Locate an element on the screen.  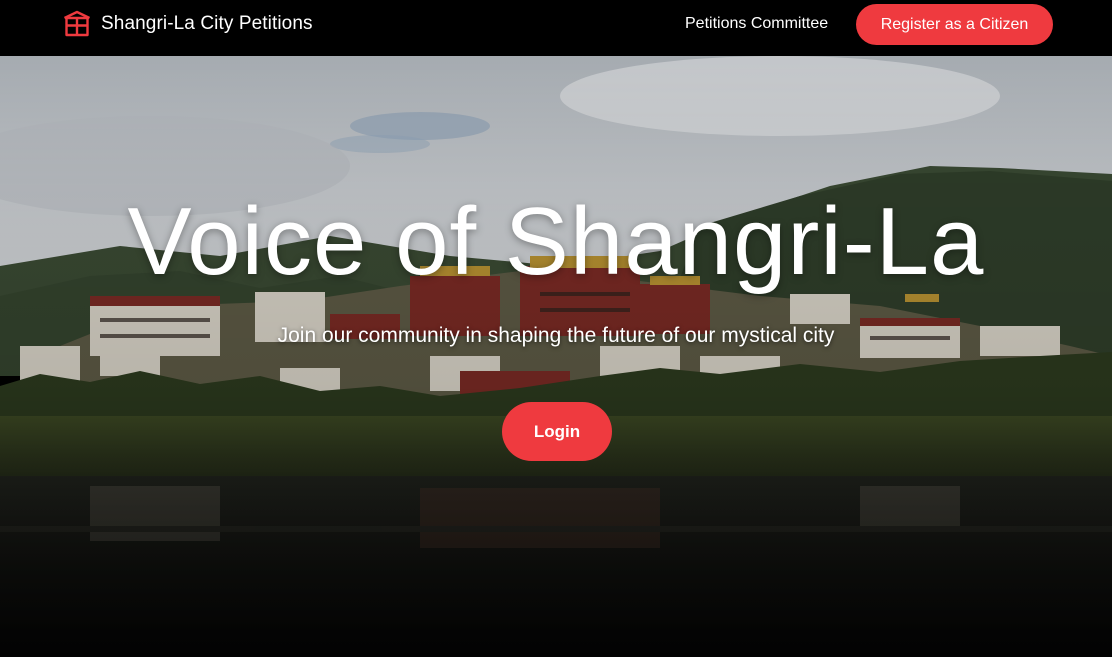
hero-title: Voice of Shangri-La is located at coordinates (556, 241).